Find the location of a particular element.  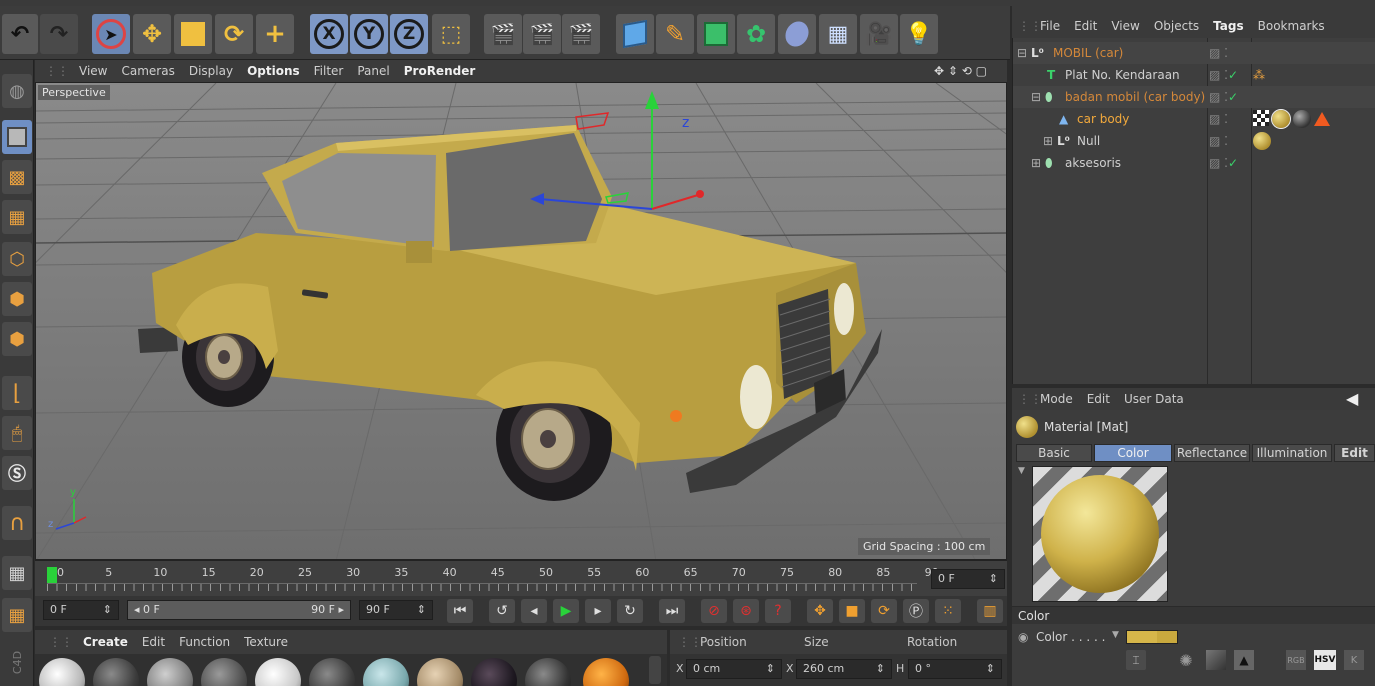

edges-mode-button: ⬢ is located at coordinates (17, 299).